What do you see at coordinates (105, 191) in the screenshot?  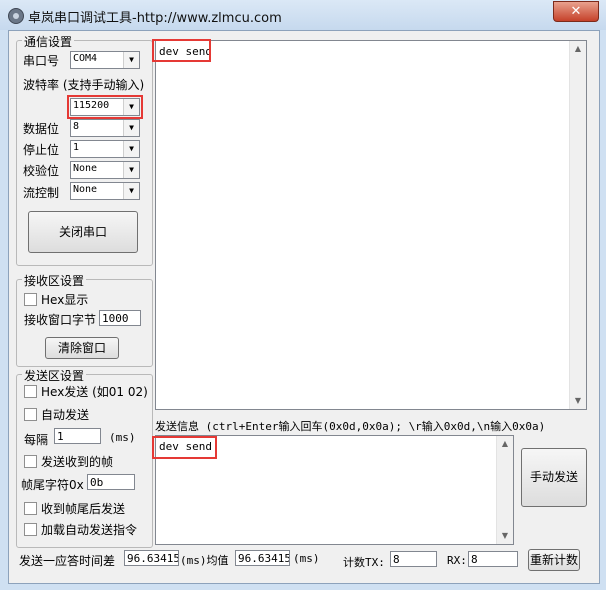 I see `flow-select: None ▼` at bounding box center [105, 191].